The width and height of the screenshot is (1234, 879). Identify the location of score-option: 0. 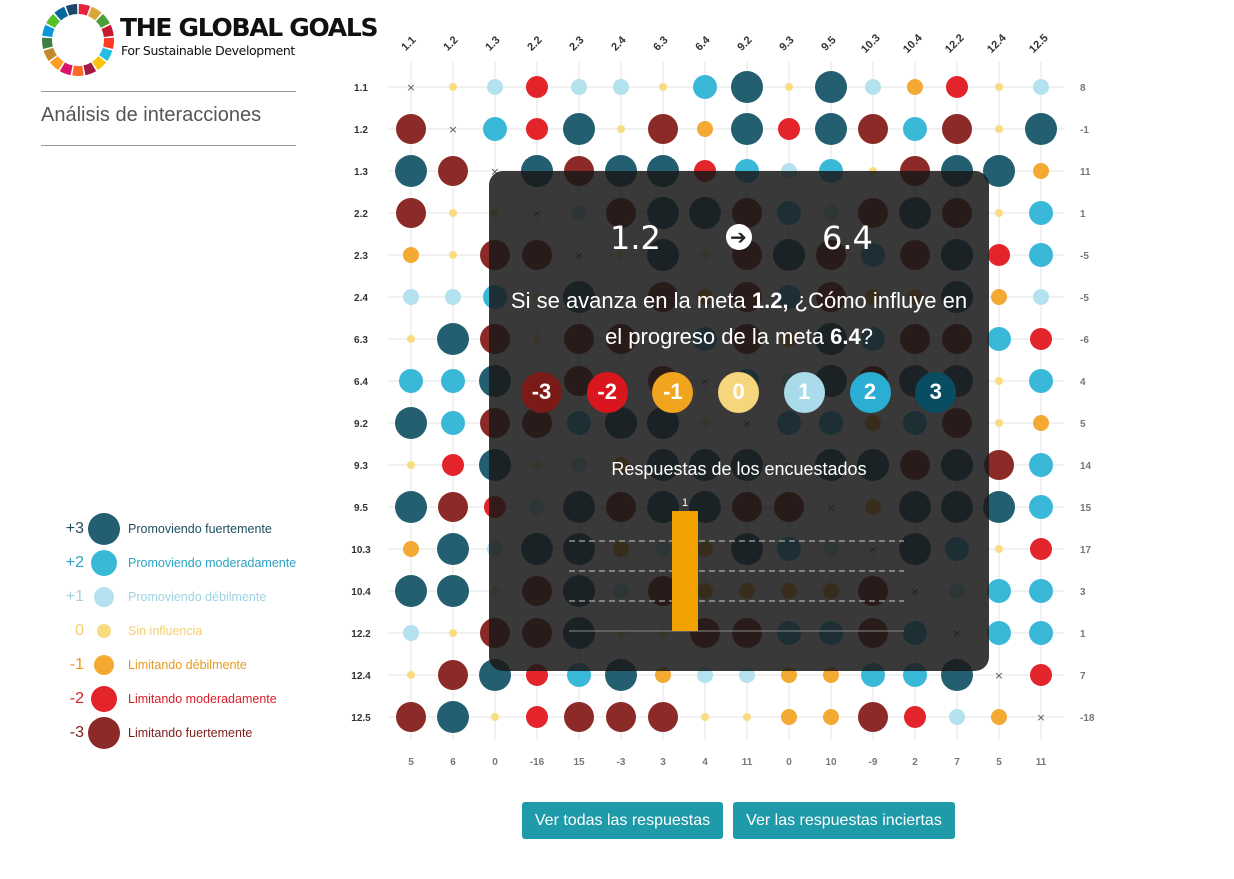
(739, 392).